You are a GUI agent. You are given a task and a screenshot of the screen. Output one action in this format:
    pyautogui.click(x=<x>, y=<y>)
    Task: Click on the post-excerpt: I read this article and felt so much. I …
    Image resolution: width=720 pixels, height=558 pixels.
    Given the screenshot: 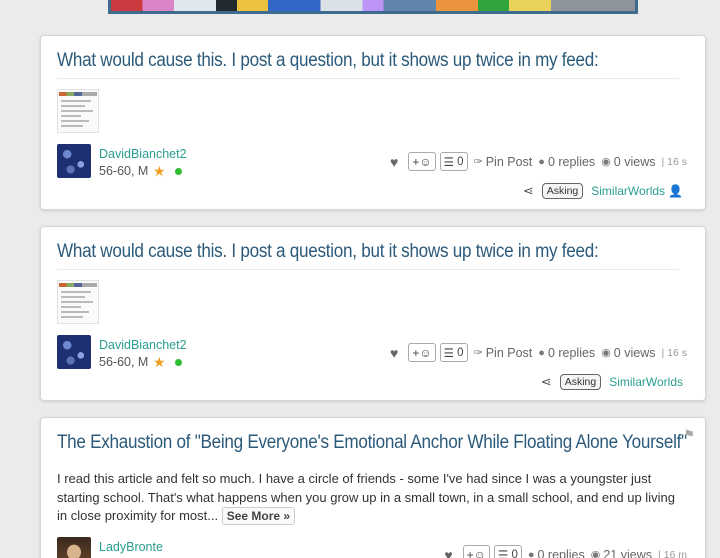 What is the action you would take?
    pyautogui.click(x=366, y=497)
    